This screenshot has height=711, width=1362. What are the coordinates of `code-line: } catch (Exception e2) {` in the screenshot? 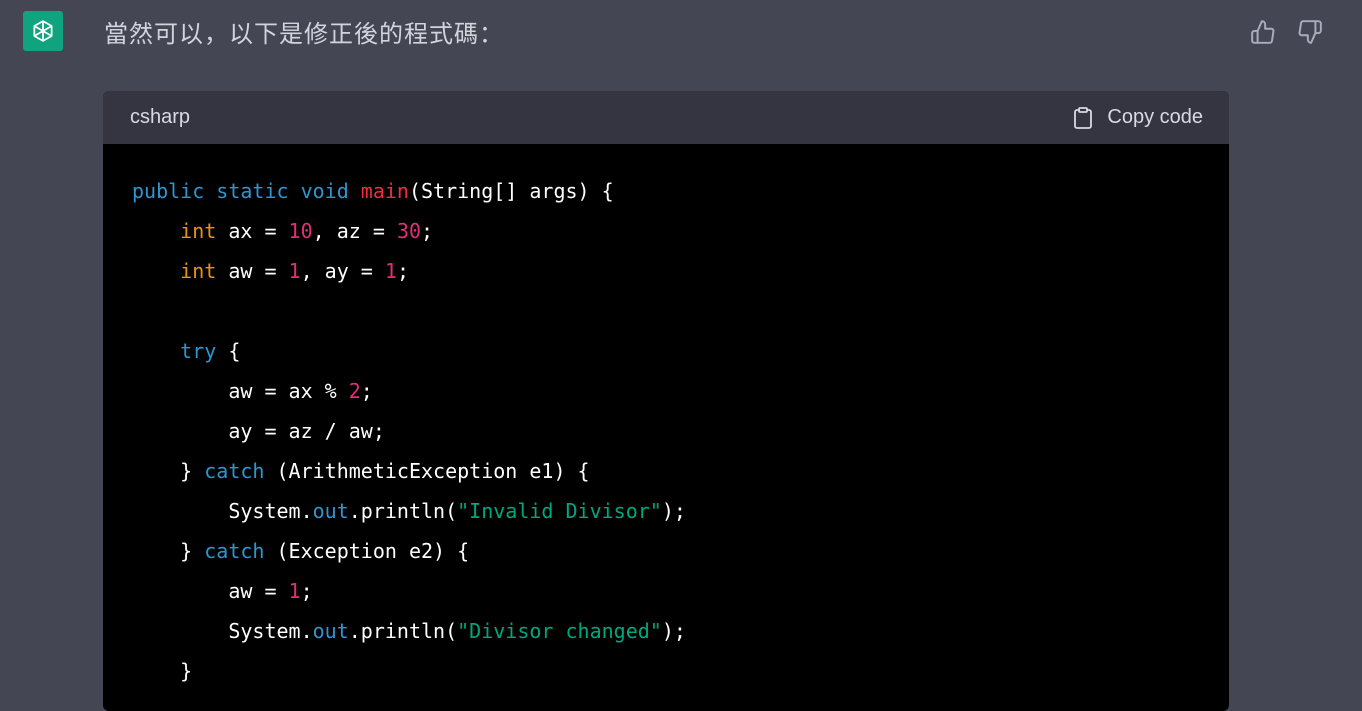 It's located at (409, 551).